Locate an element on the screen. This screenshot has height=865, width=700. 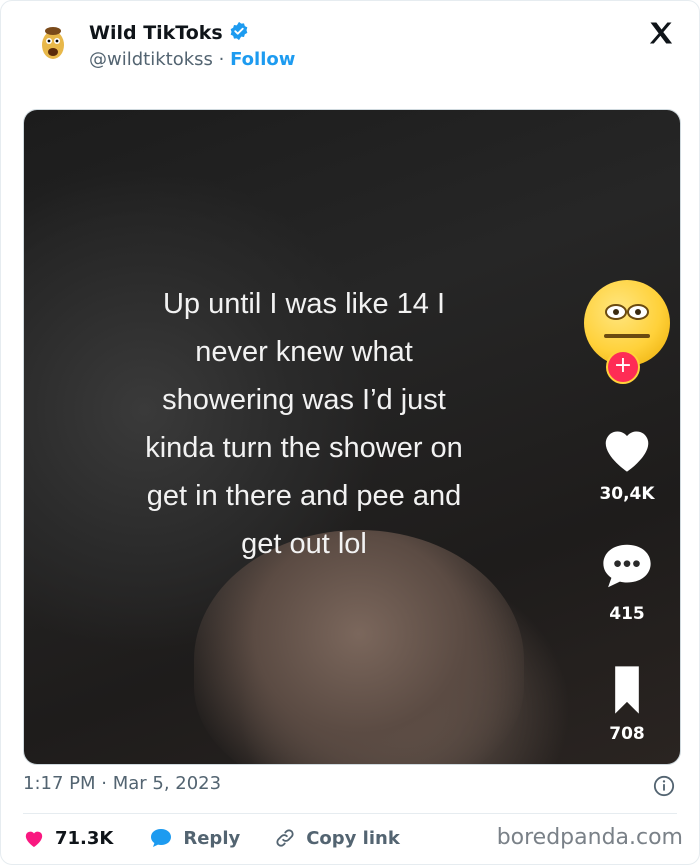
author-name: Wild TikToks is located at coordinates (156, 33).